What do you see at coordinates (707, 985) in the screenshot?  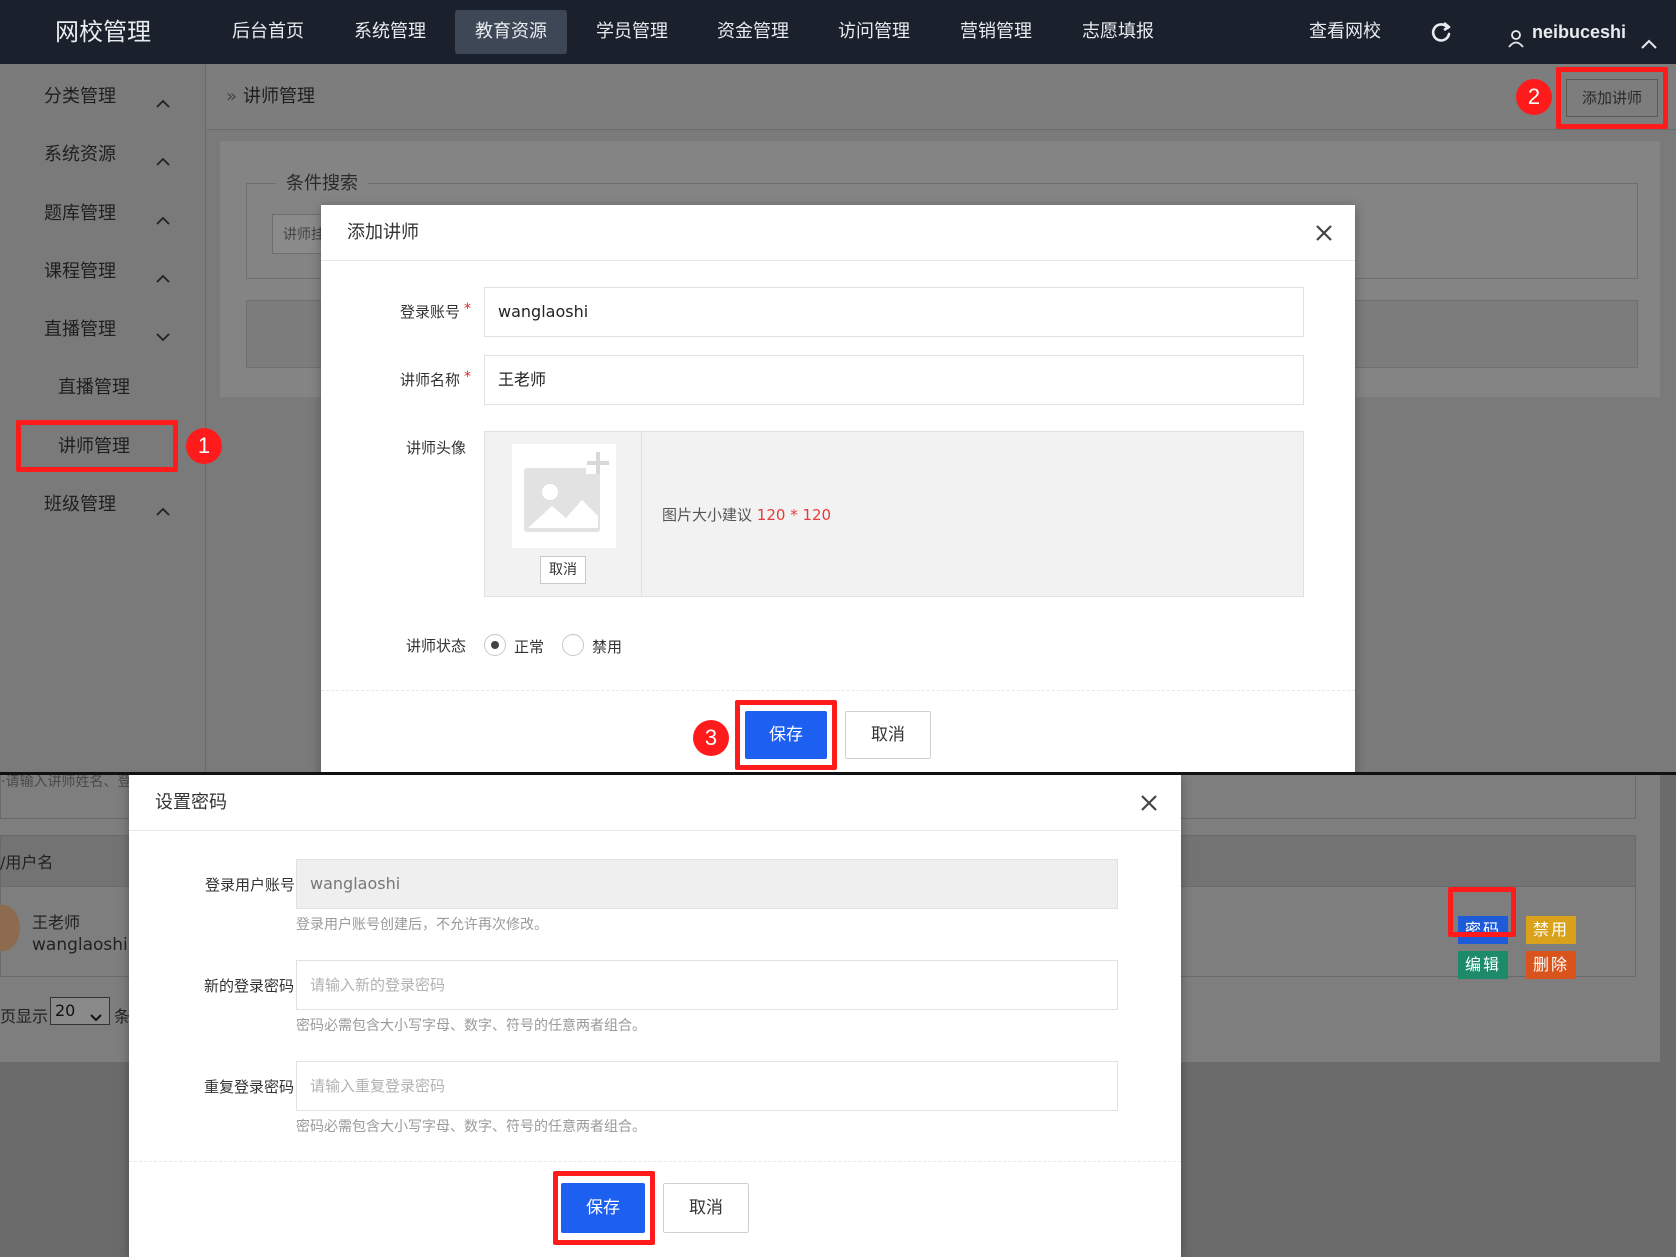 I see `new-password-input: 请输入新的登录密码` at bounding box center [707, 985].